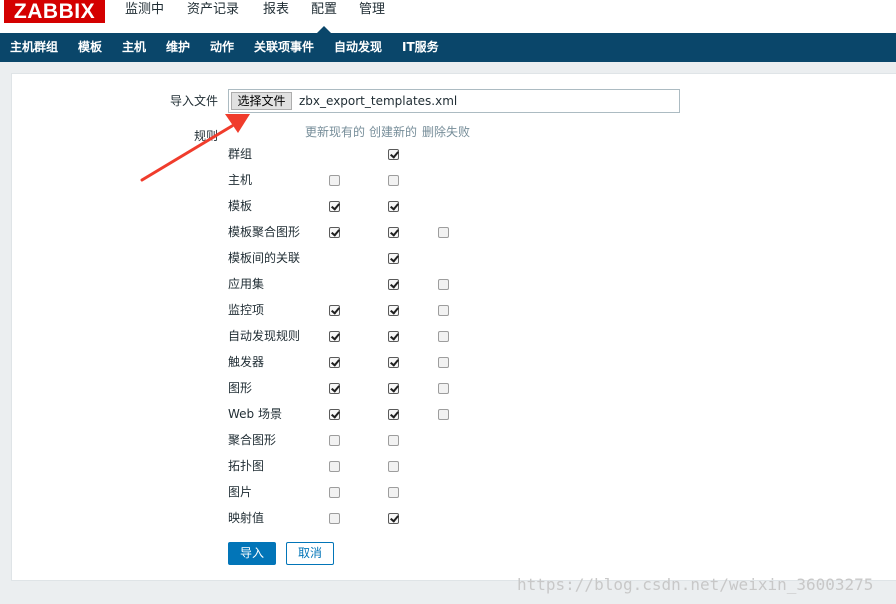  What do you see at coordinates (237, 123) in the screenshot?
I see `arrow-head` at bounding box center [237, 123].